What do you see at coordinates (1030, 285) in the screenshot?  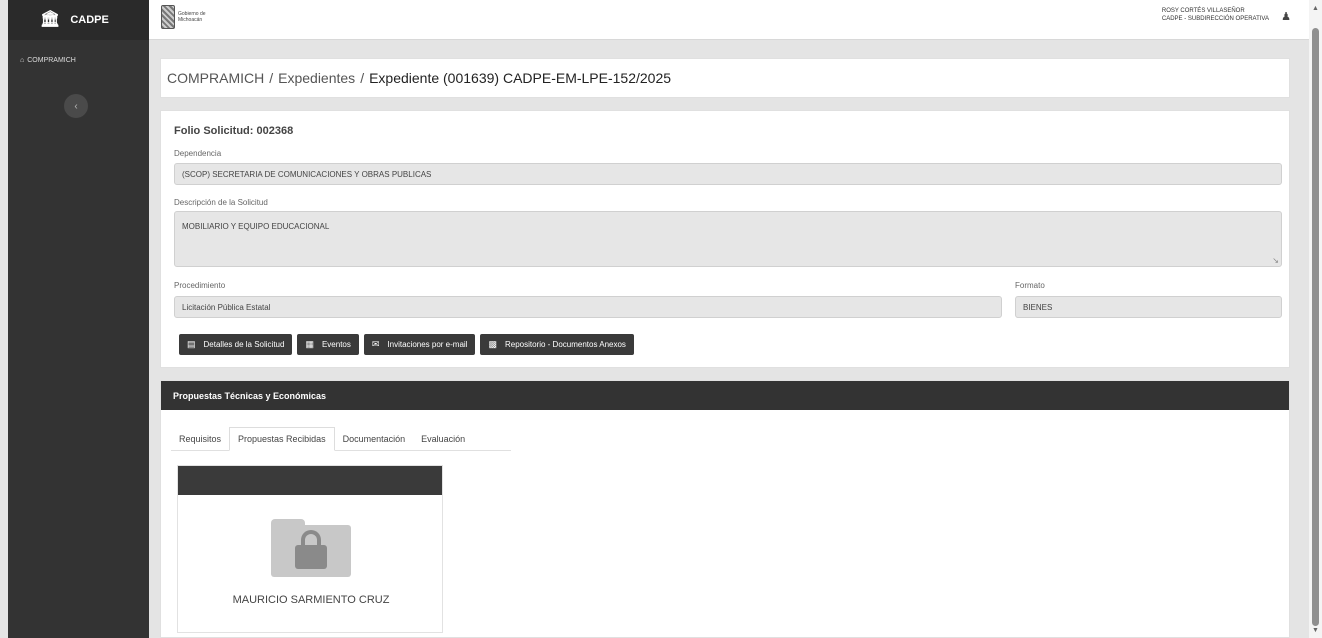 I see `formato-label: Formato` at bounding box center [1030, 285].